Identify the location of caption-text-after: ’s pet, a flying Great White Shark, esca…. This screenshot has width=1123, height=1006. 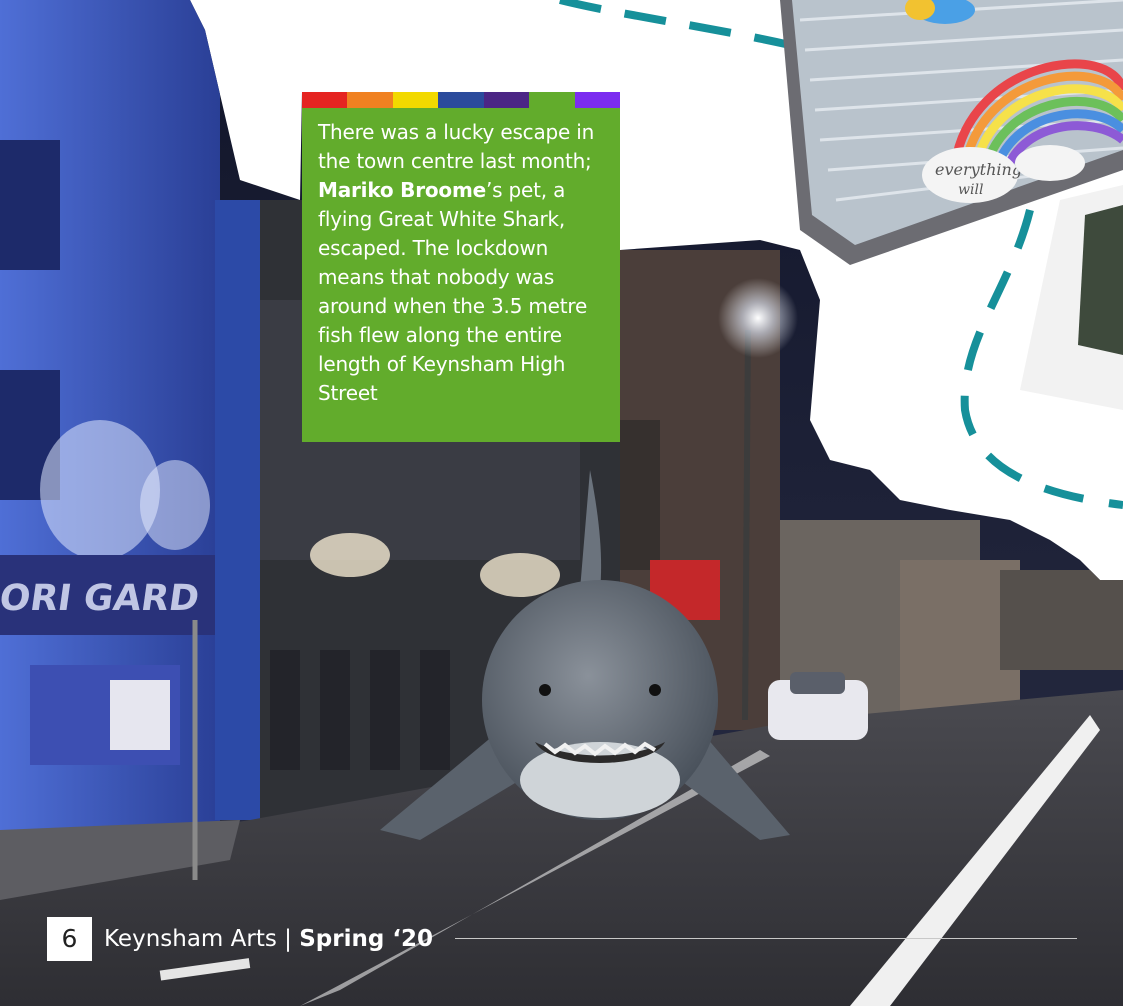
(453, 291).